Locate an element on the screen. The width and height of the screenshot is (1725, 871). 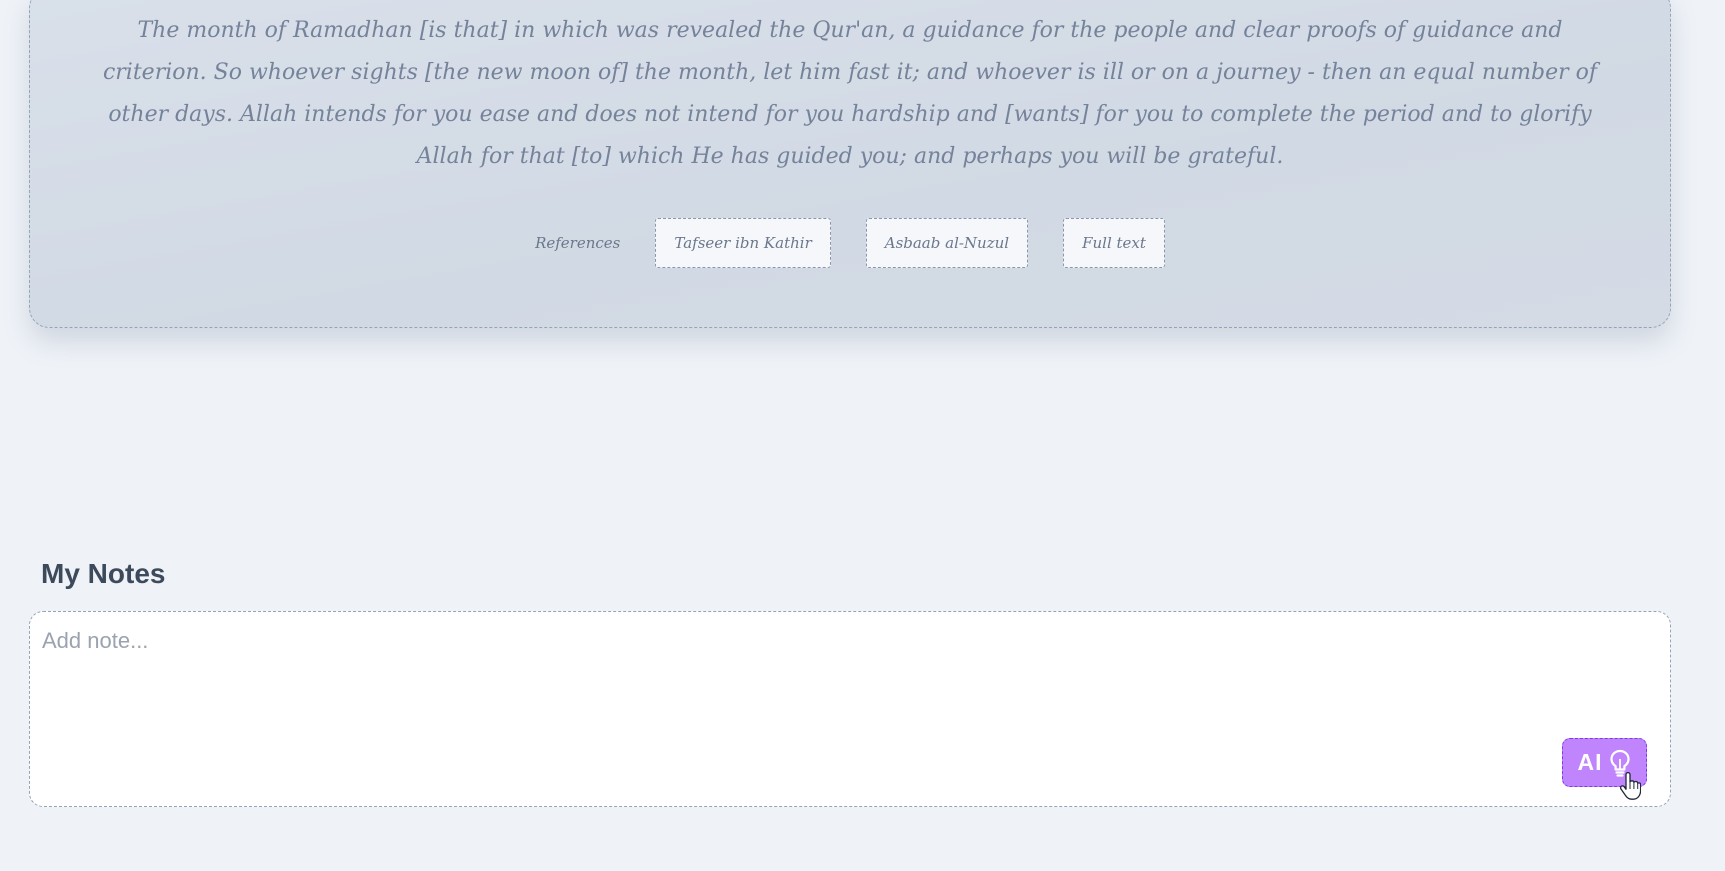
references-label: References is located at coordinates (578, 243).